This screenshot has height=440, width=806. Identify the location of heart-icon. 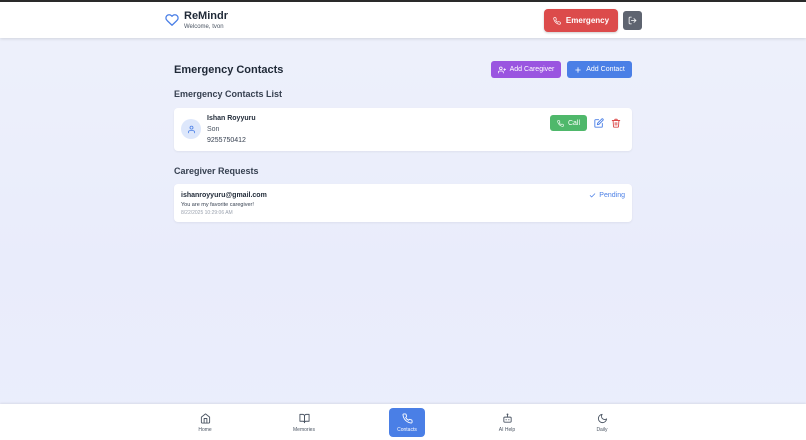
(172, 20).